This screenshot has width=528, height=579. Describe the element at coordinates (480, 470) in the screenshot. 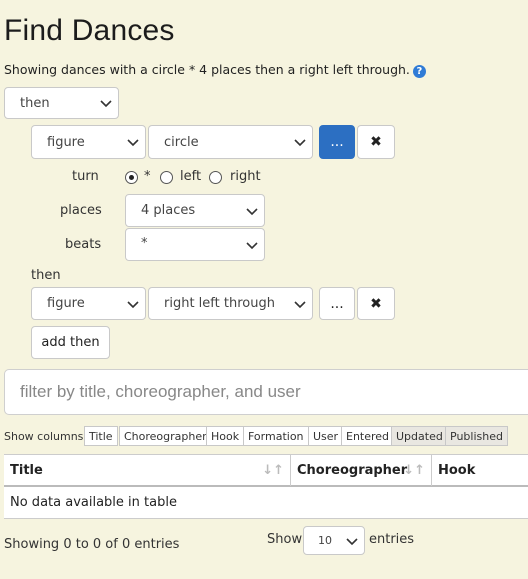

I see `column-header-hook: Hook` at that location.